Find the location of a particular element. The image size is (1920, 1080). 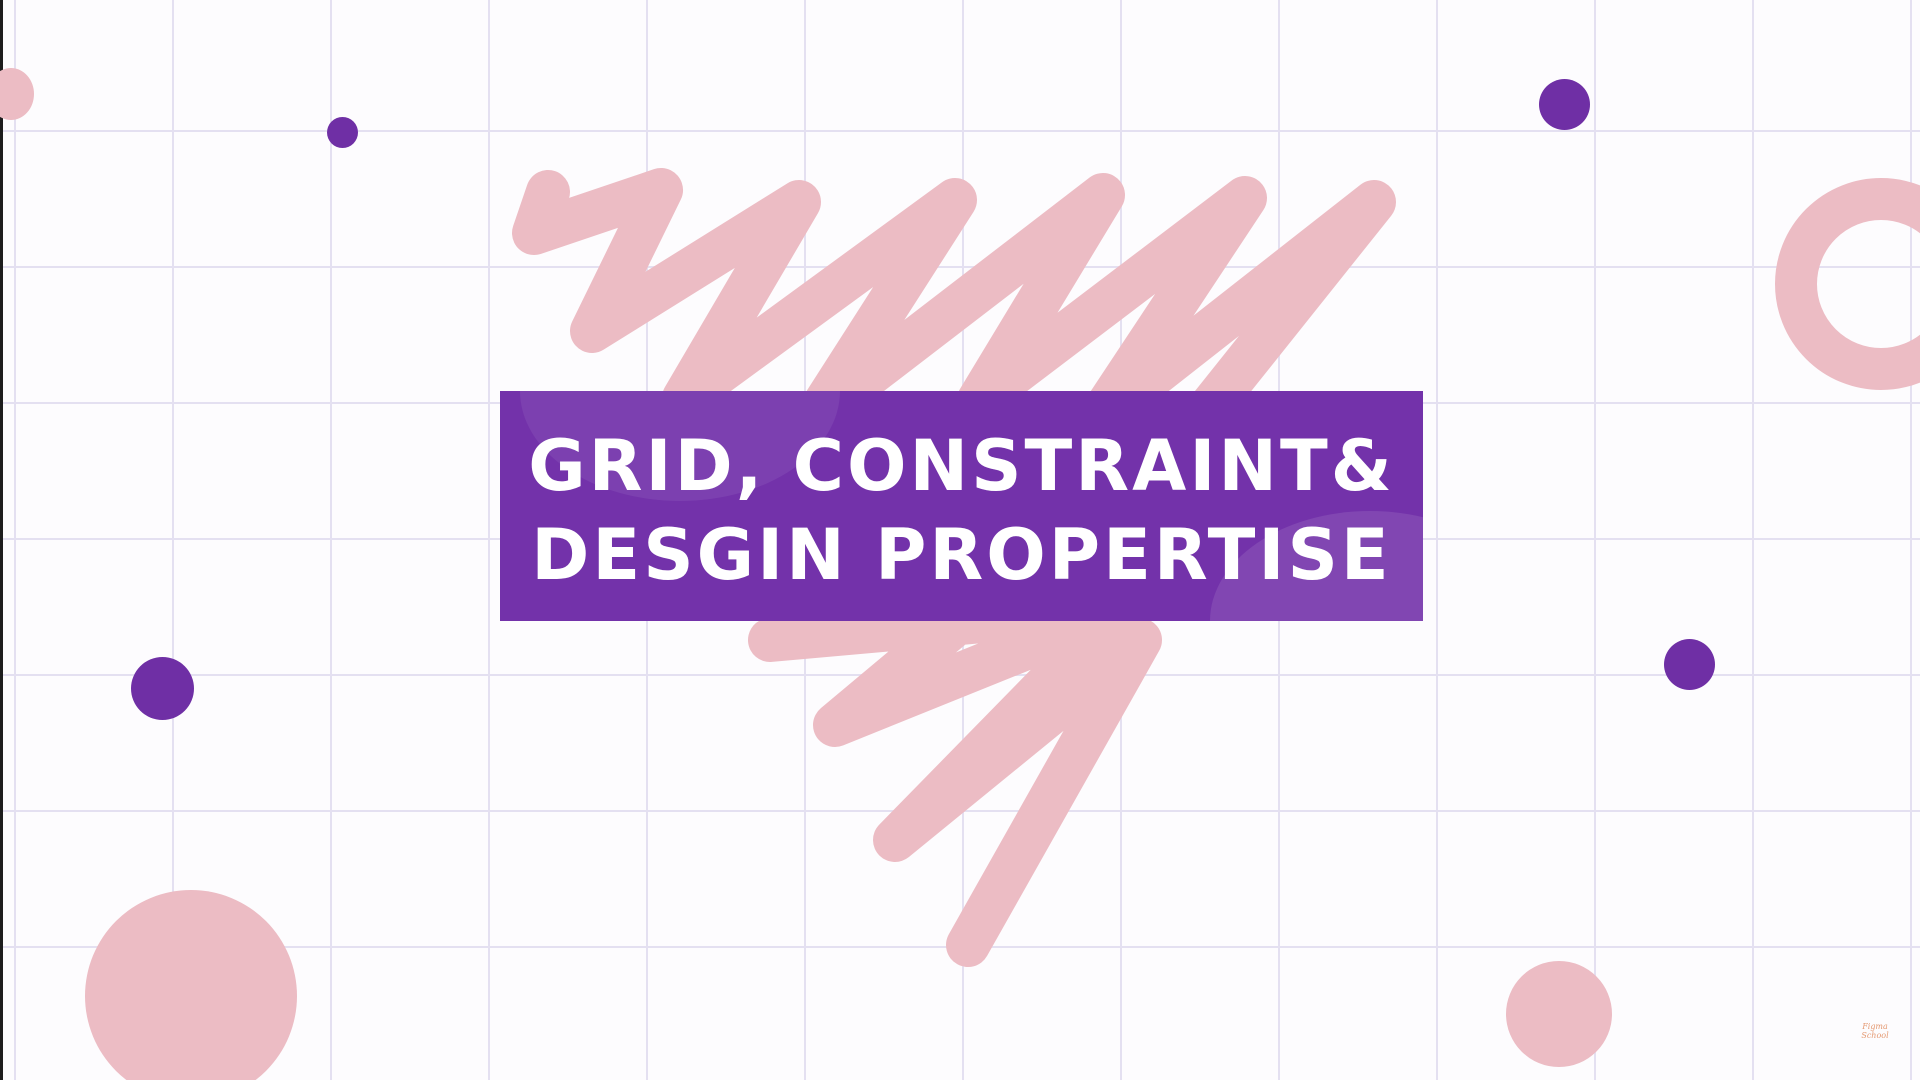

title-banner: GRID, CONSTRAINT& DESGIN PROPERTISE is located at coordinates (961, 506).